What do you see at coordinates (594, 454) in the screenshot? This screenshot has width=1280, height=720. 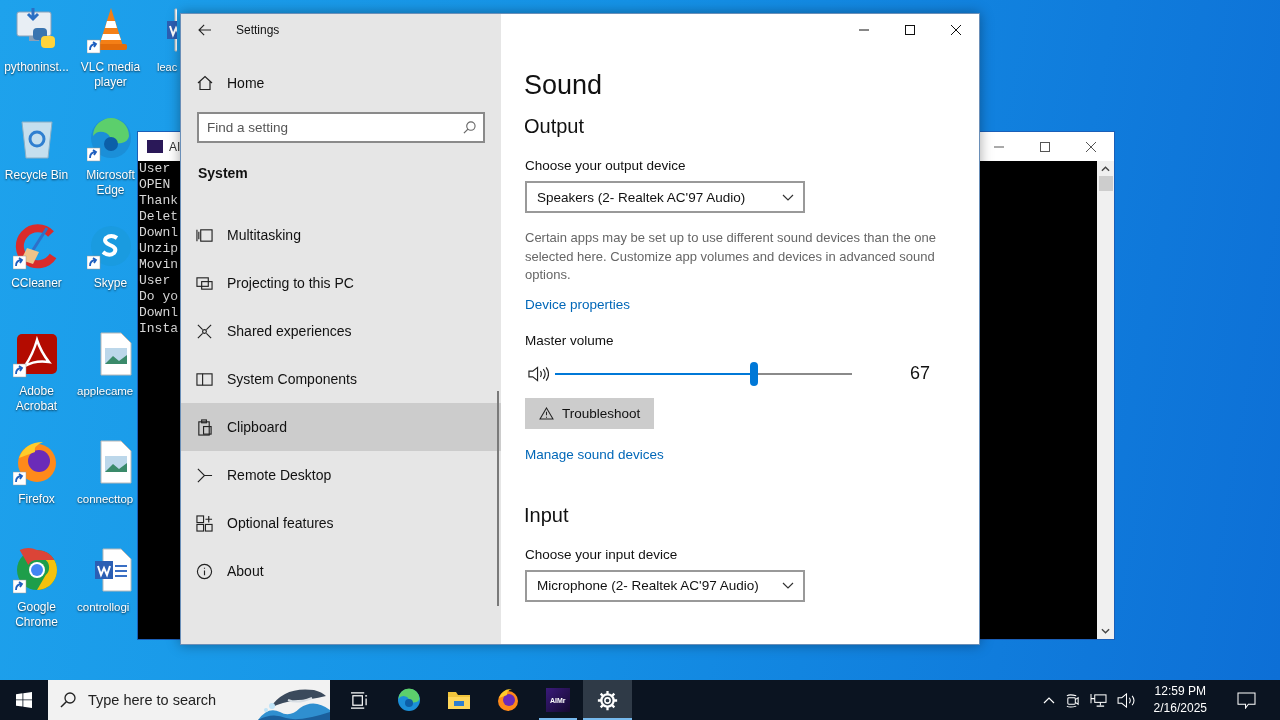 I see `manage-devices-link: Manage sound devices` at bounding box center [594, 454].